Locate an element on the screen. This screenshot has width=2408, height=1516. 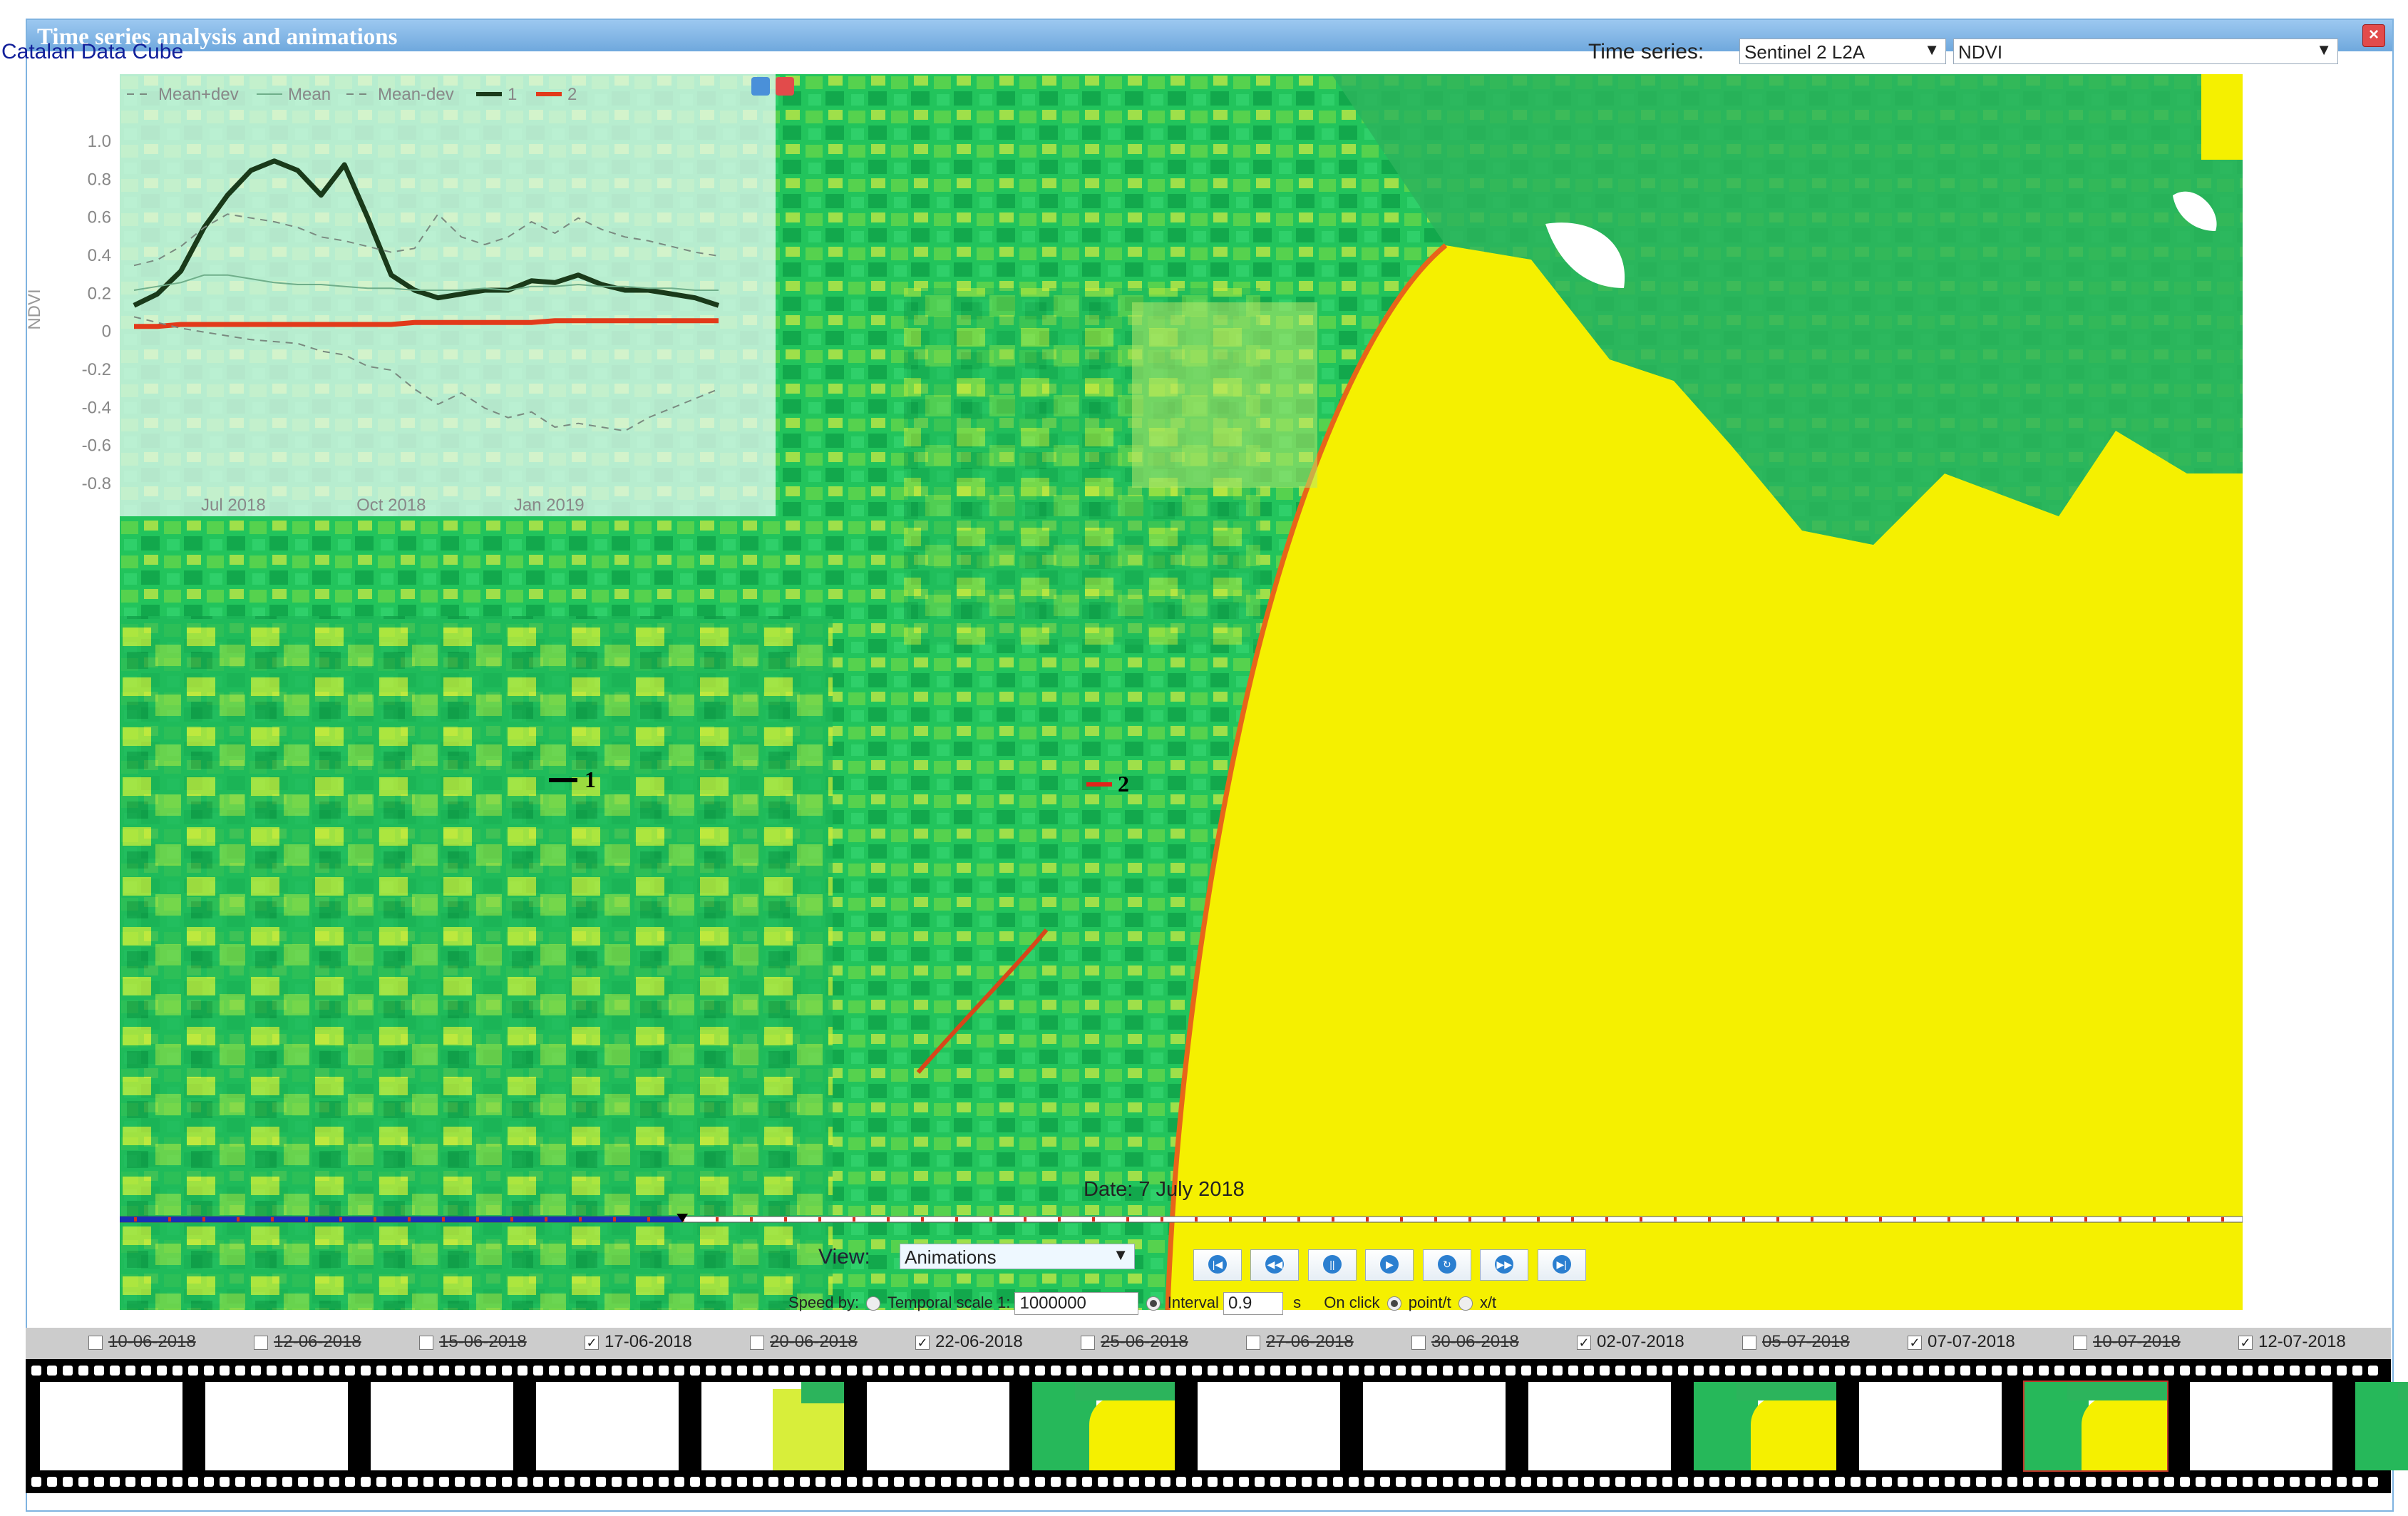
timeline-bar is located at coordinates (1181, 1220).